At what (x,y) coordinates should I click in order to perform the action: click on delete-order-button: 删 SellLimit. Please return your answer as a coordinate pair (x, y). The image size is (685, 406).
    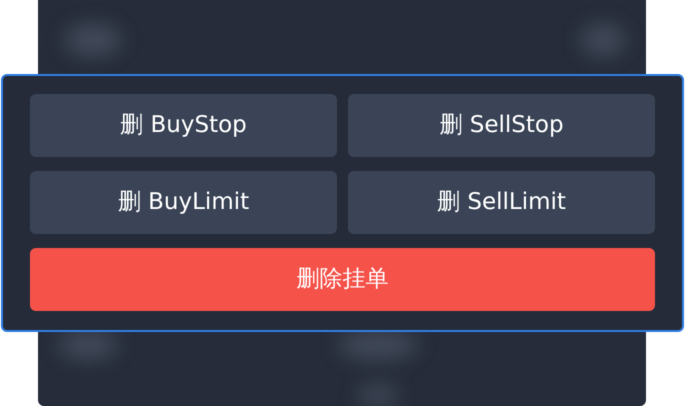
    Looking at the image, I should click on (501, 202).